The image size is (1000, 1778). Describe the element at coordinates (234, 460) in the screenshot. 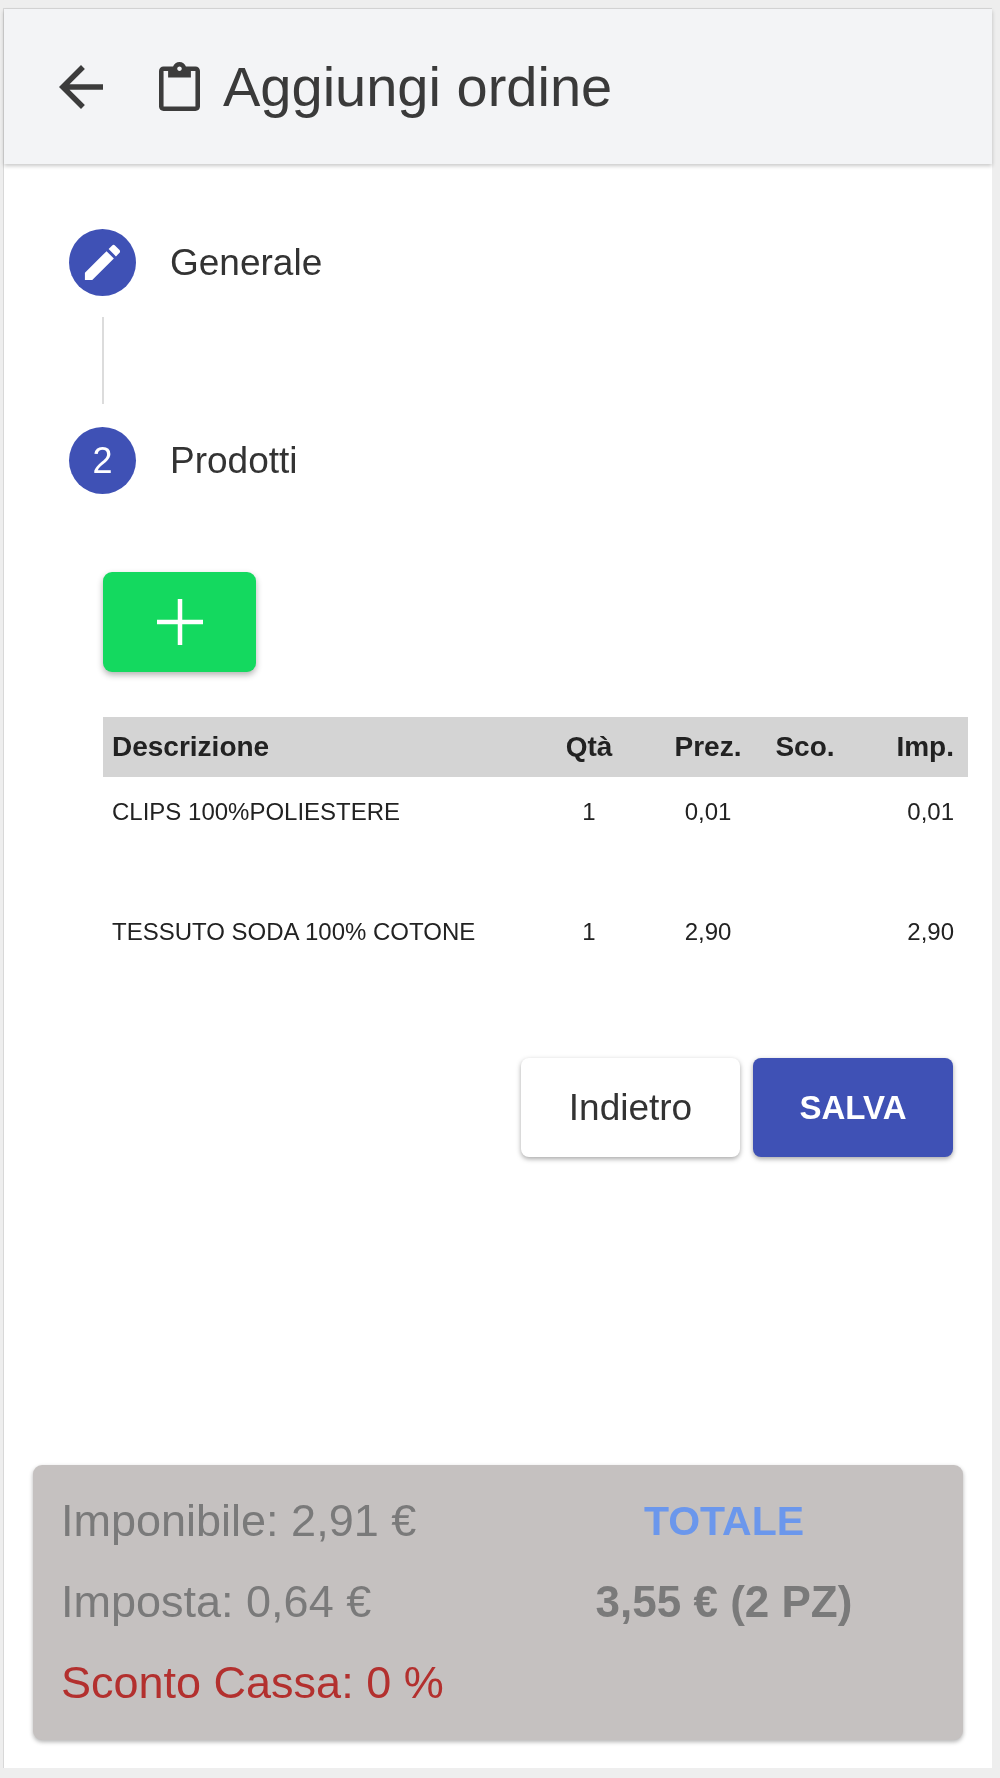

I see `step-label: Prodotti` at that location.